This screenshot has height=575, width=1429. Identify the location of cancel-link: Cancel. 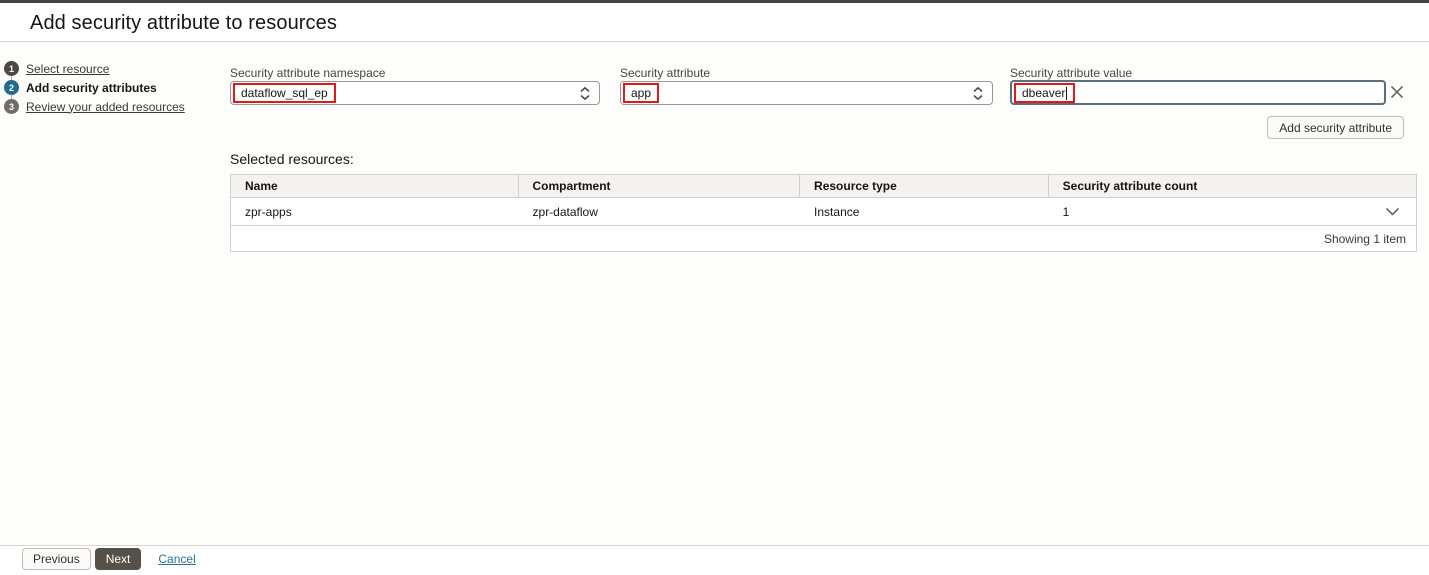
(176, 559).